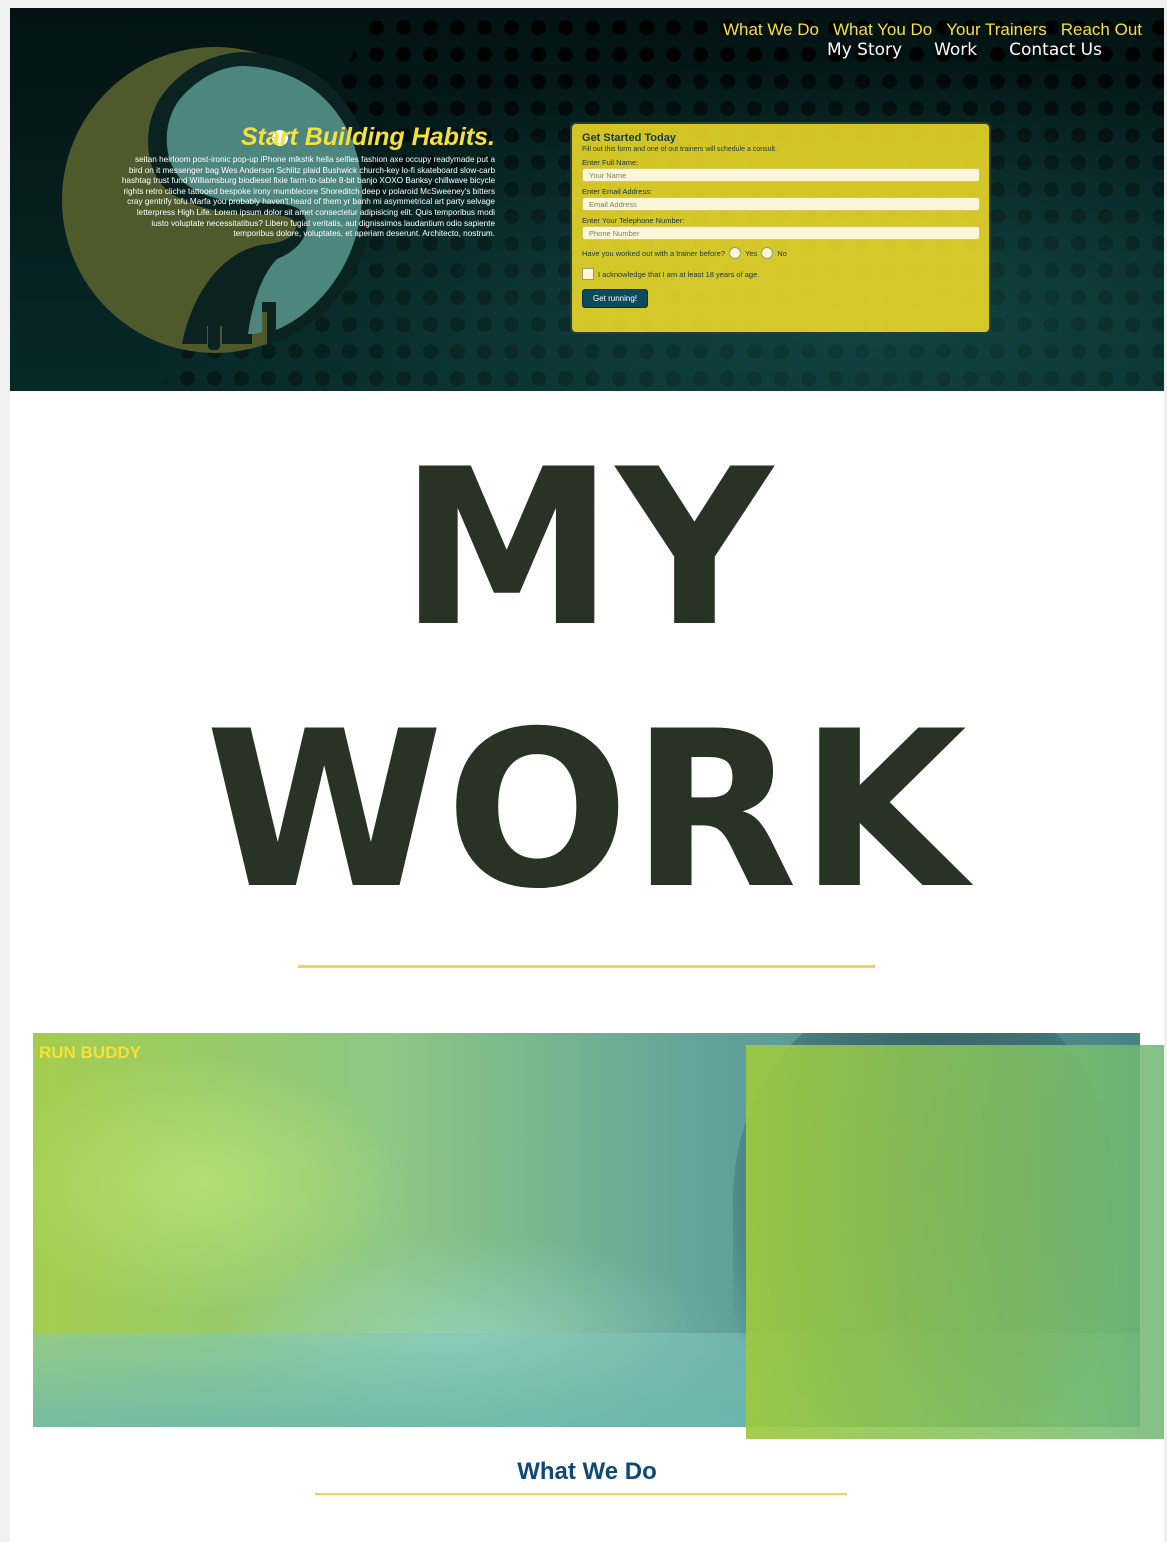 This screenshot has width=1167, height=1542. I want to click on radio-no, so click(767, 253).